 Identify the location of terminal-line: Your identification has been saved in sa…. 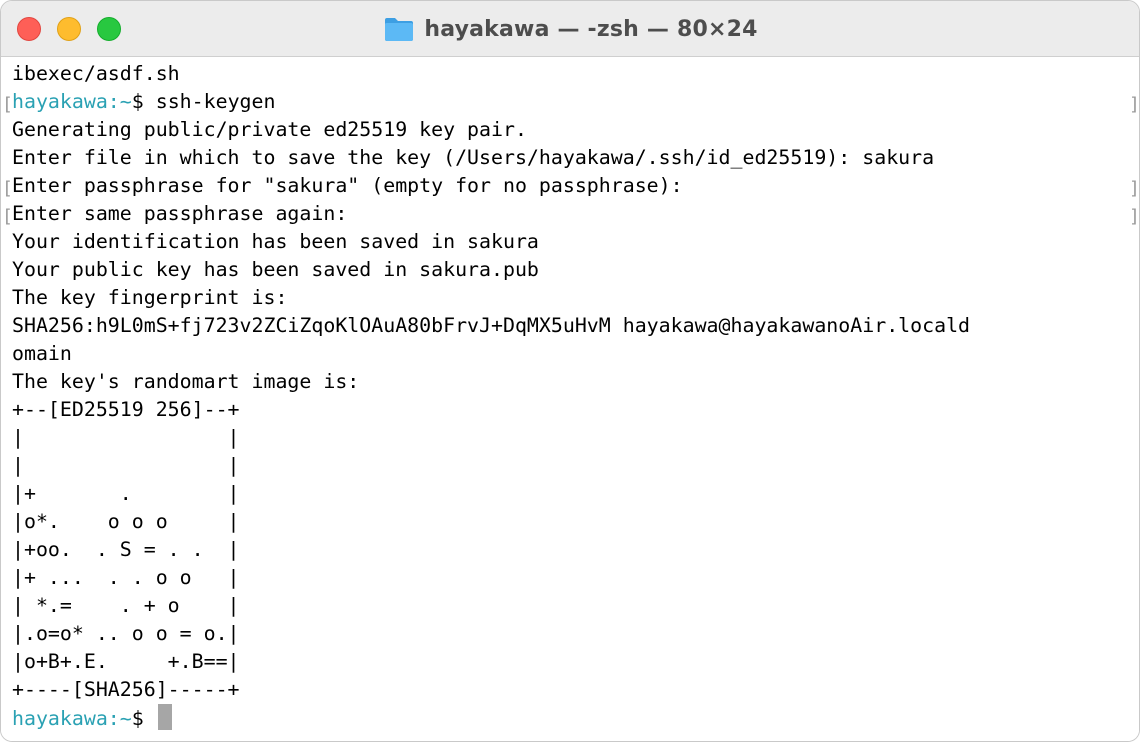
(275, 241).